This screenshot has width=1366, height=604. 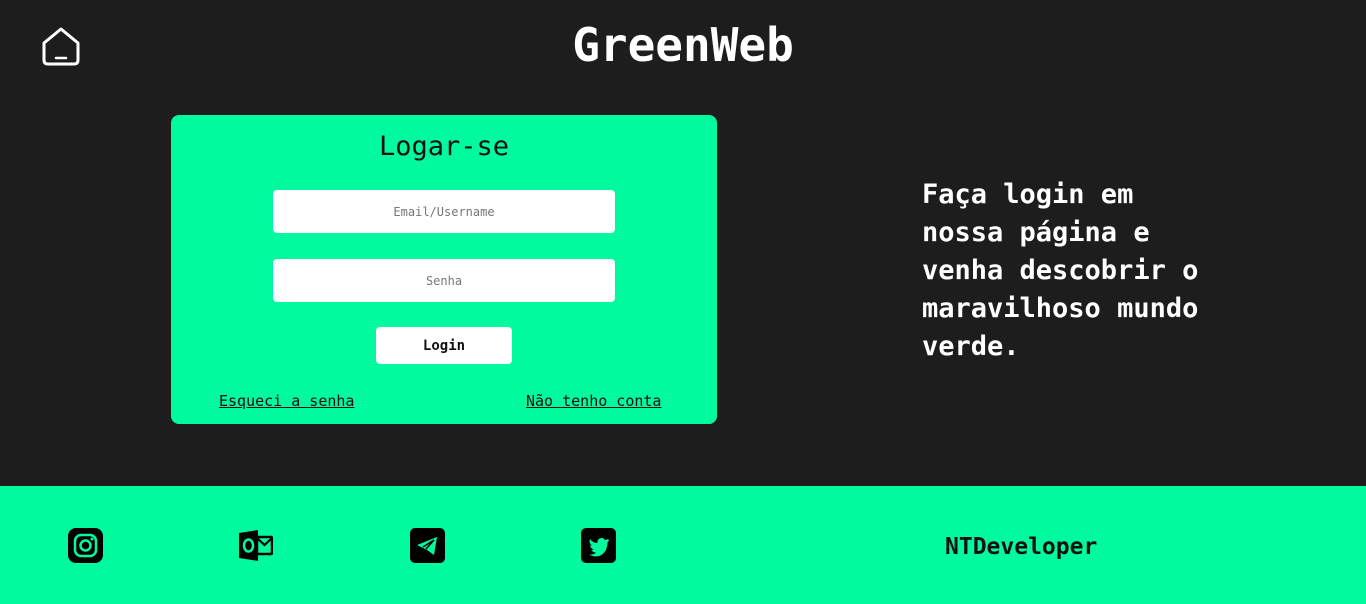 I want to click on telegram-link, so click(x=427, y=545).